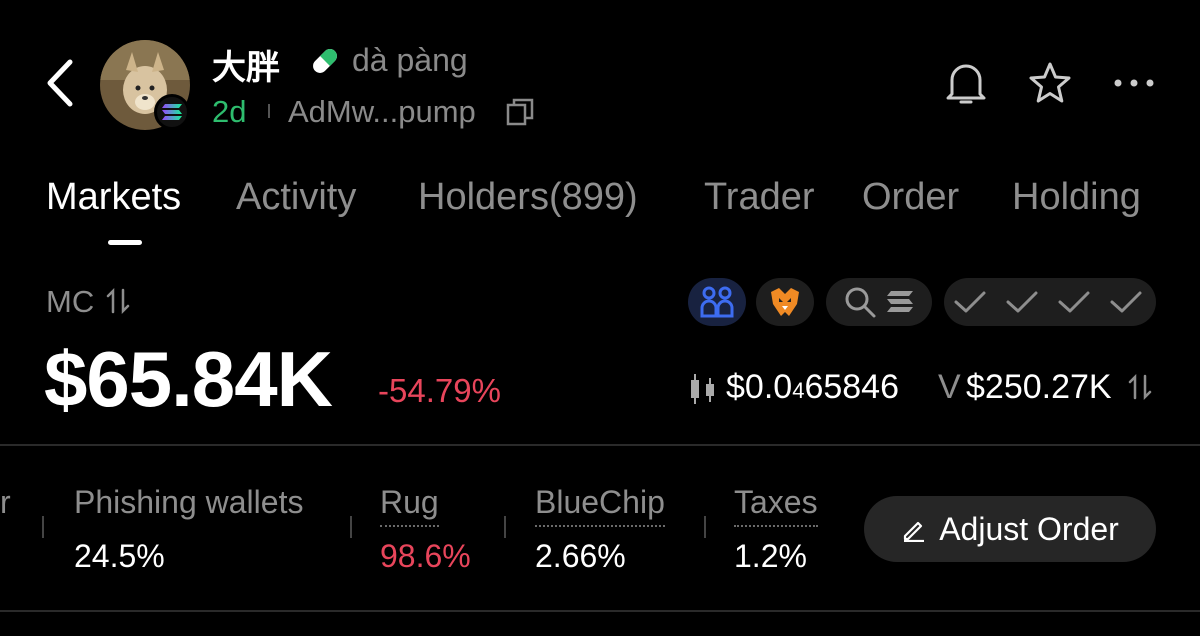  Describe the element at coordinates (1134, 83) in the screenshot. I see `more-icon` at that location.